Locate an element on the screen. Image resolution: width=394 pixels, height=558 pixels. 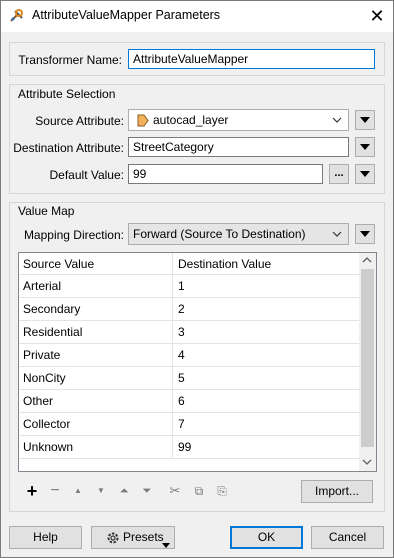
help-button: Help is located at coordinates (45, 537).